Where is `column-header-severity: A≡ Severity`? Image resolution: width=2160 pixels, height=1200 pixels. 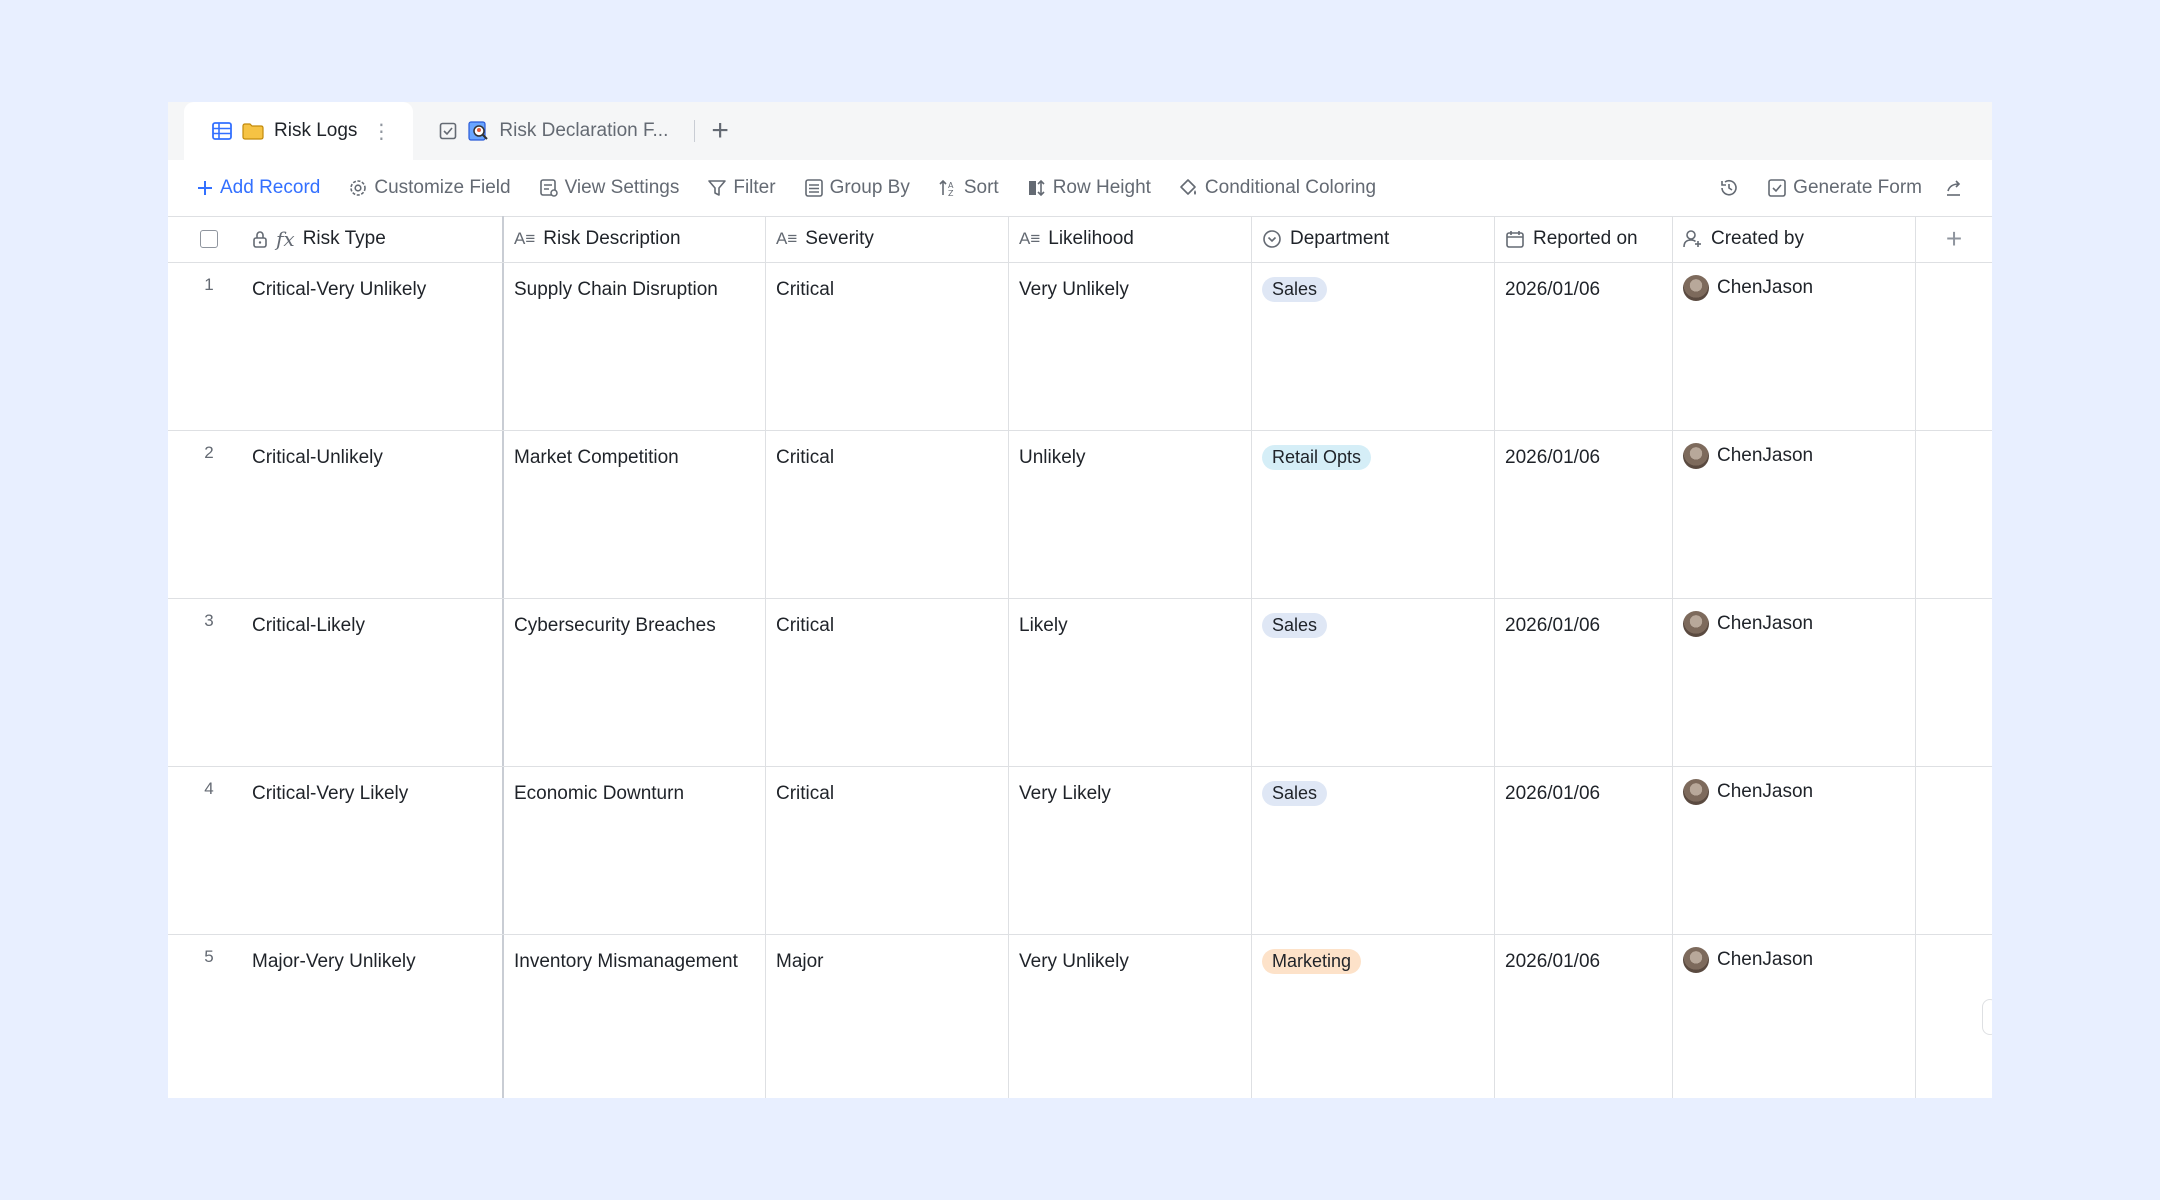
column-header-severity: A≡ Severity is located at coordinates (887, 239).